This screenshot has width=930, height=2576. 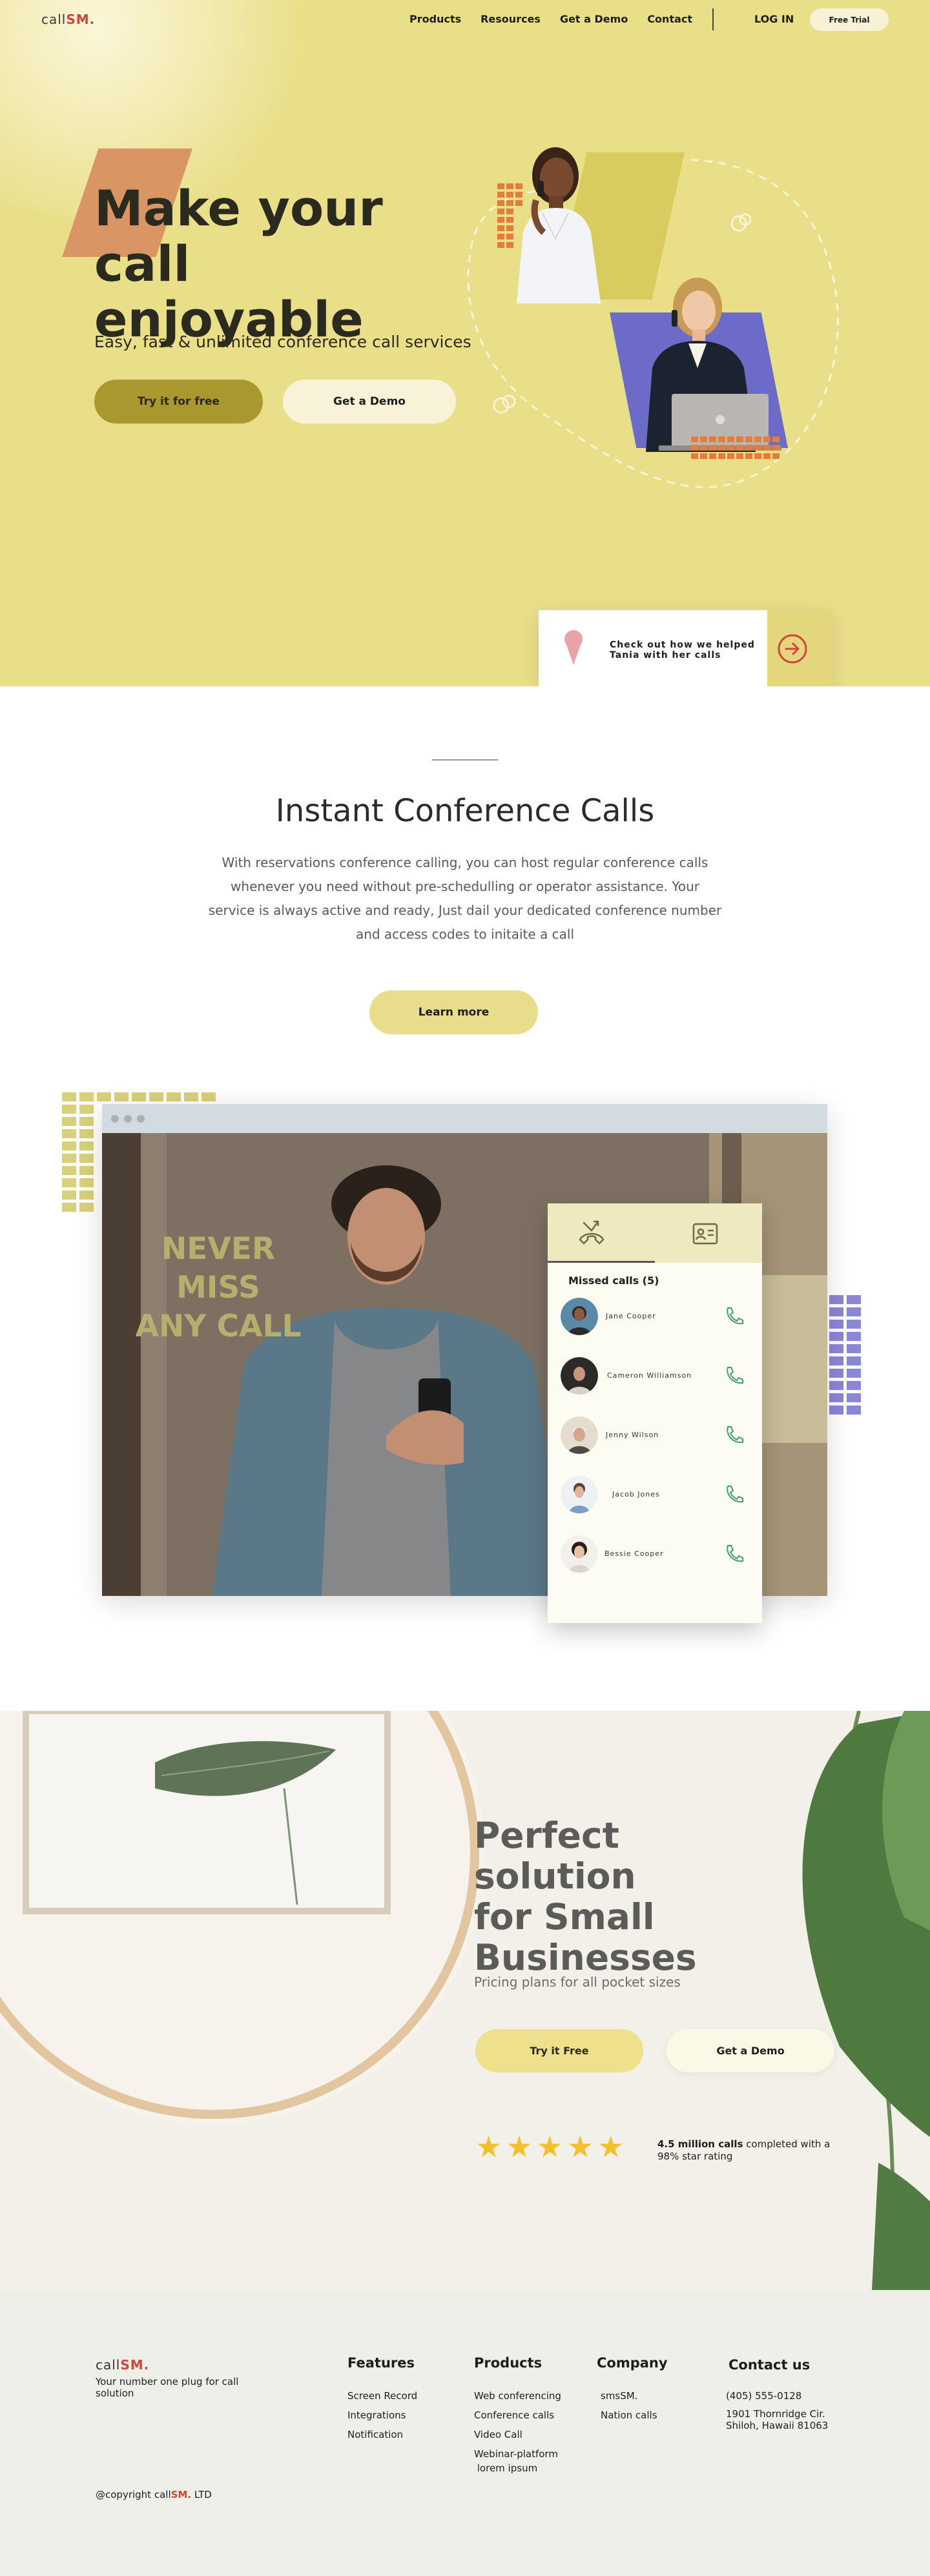 I want to click on overlay-line1: NEVER MISS, so click(x=218, y=1268).